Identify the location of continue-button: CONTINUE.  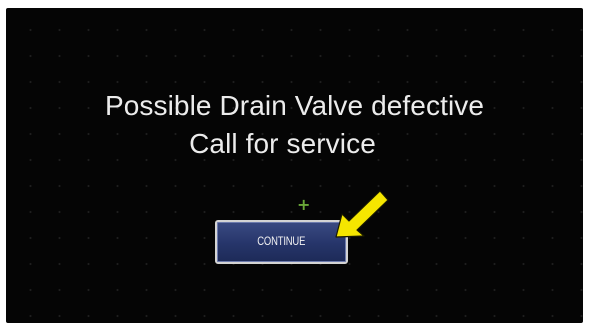
(281, 242).